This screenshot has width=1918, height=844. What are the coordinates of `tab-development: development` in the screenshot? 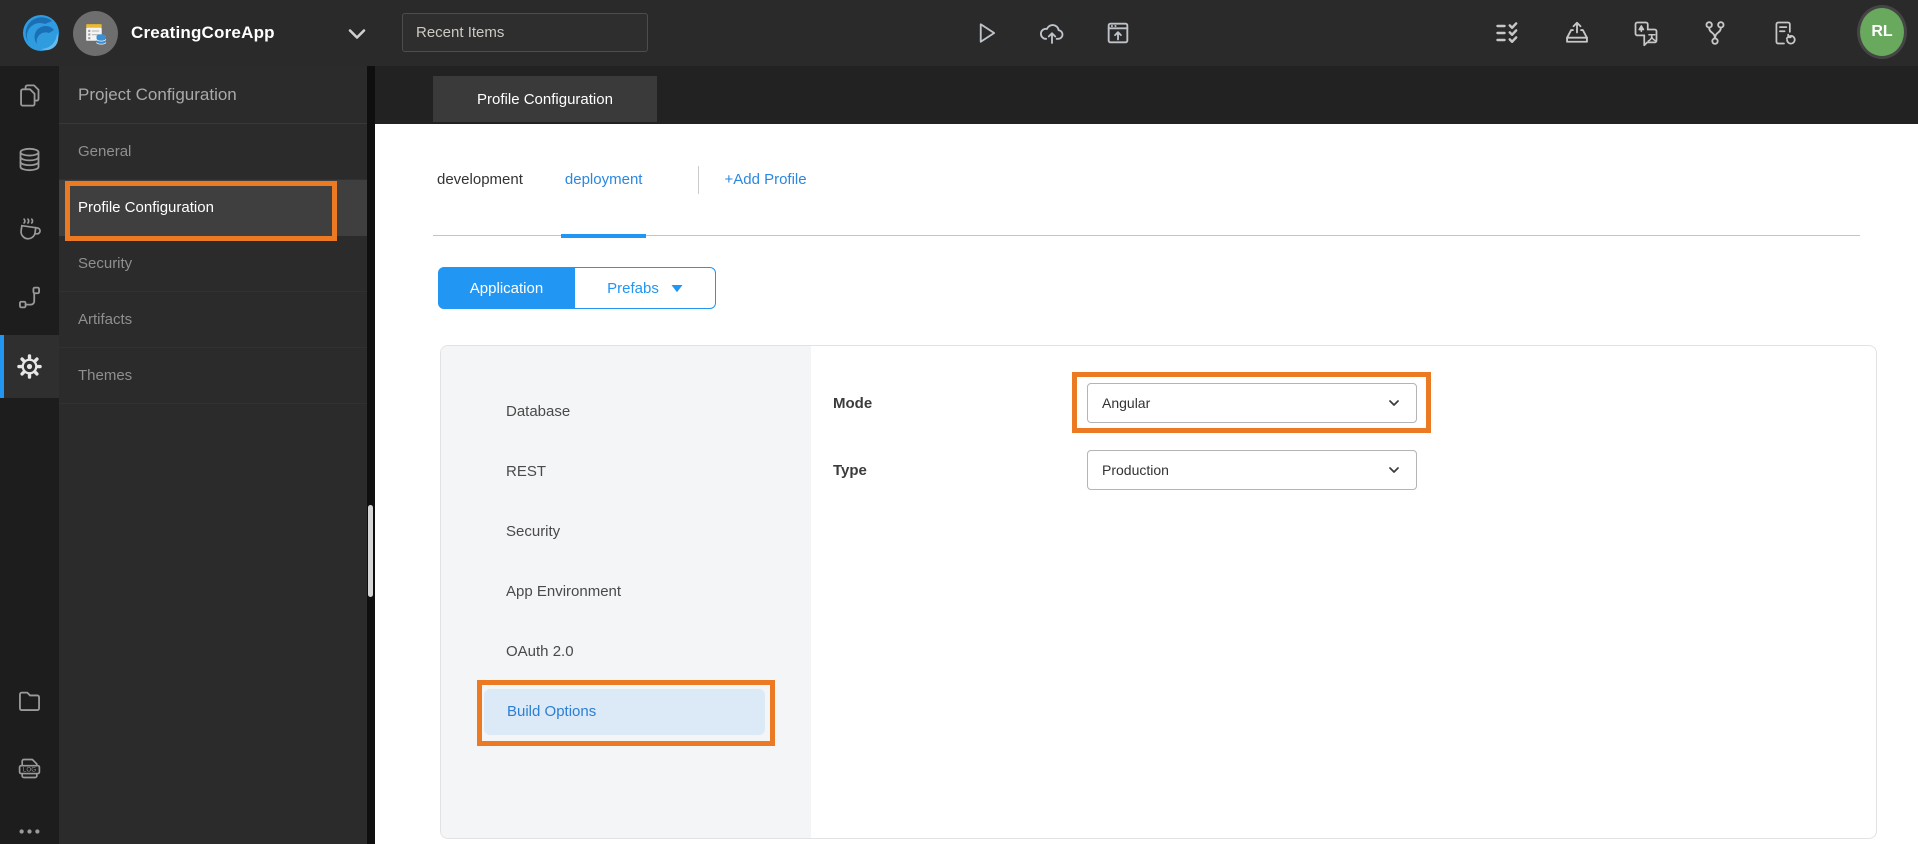 It's located at (480, 179).